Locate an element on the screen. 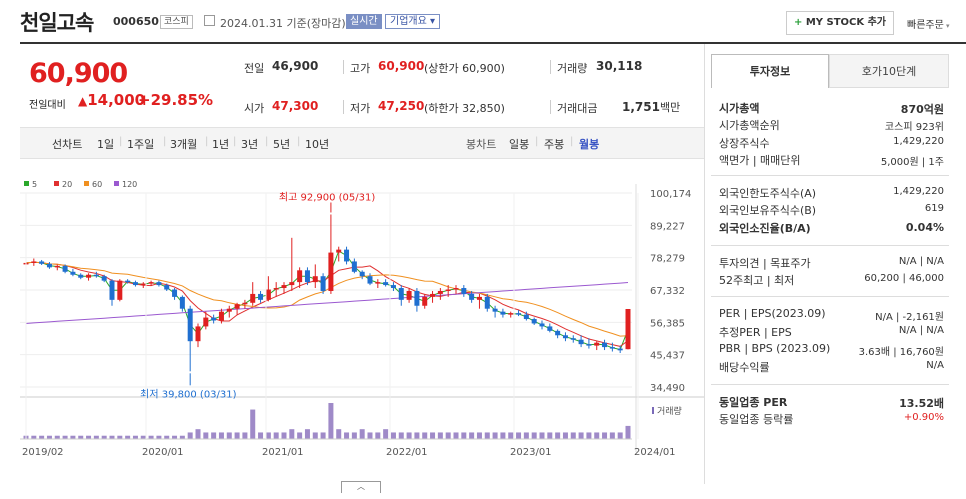 The image size is (966, 499). candle-weekly: 주봉 is located at coordinates (554, 144).